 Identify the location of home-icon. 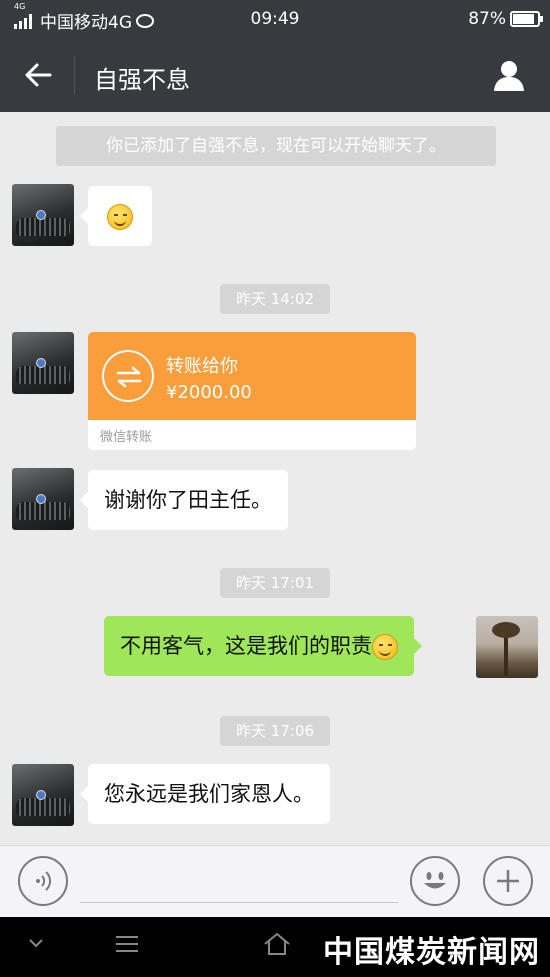
(277, 944).